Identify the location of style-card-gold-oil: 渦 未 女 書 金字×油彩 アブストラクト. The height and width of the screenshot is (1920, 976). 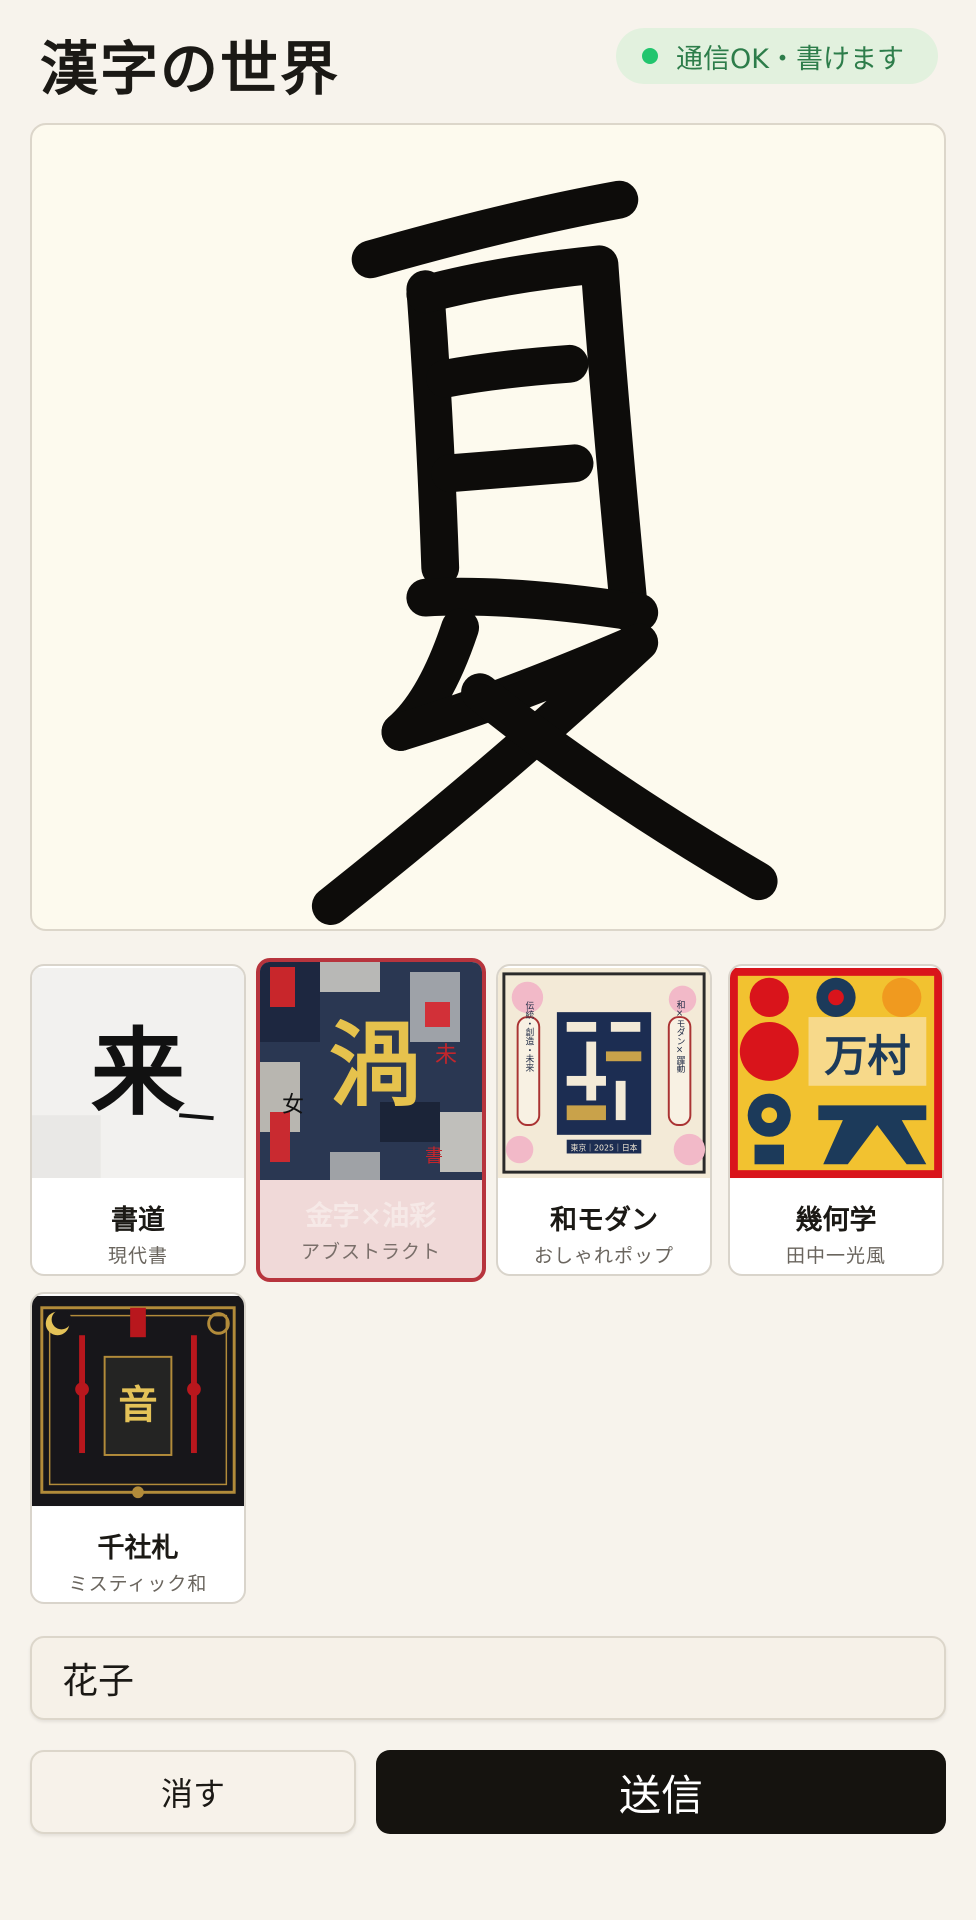
(371, 1120).